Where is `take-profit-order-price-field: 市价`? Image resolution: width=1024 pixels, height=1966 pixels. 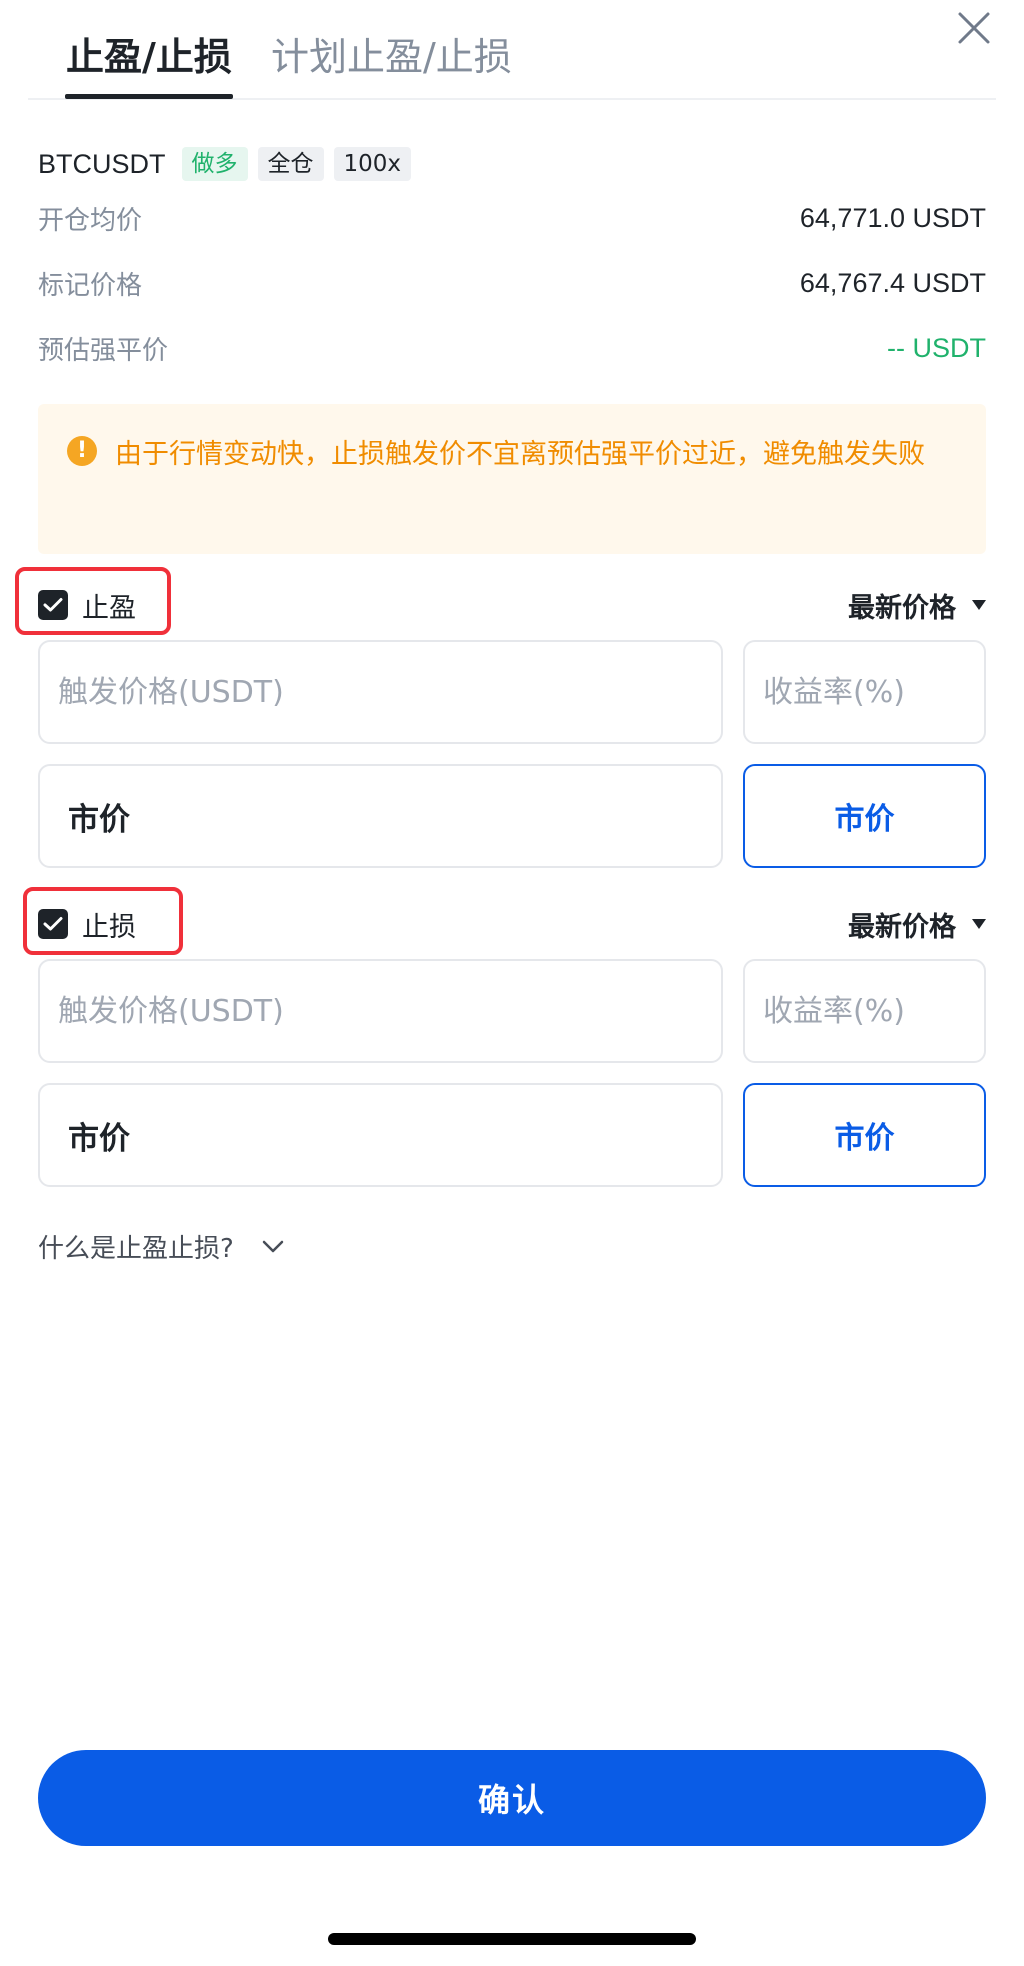 take-profit-order-price-field: 市价 is located at coordinates (380, 816).